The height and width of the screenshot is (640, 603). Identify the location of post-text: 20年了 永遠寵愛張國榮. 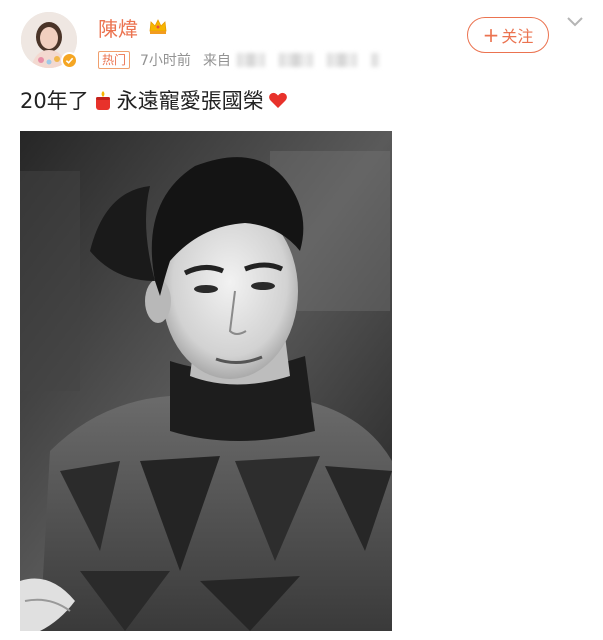
(156, 100).